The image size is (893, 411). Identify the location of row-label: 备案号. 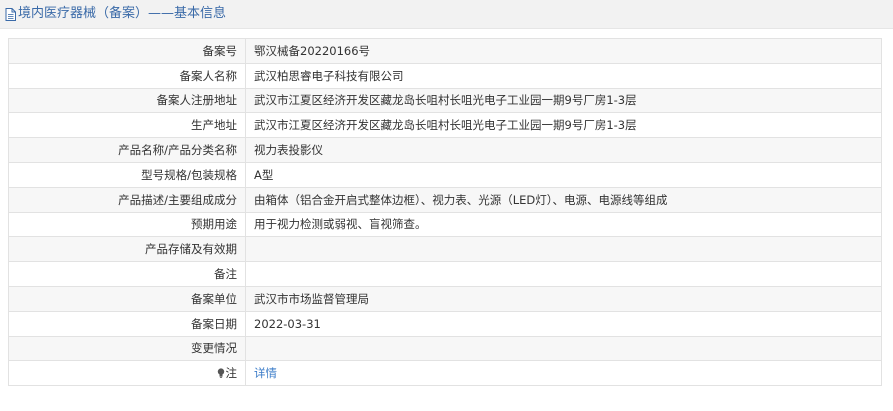
(127, 51).